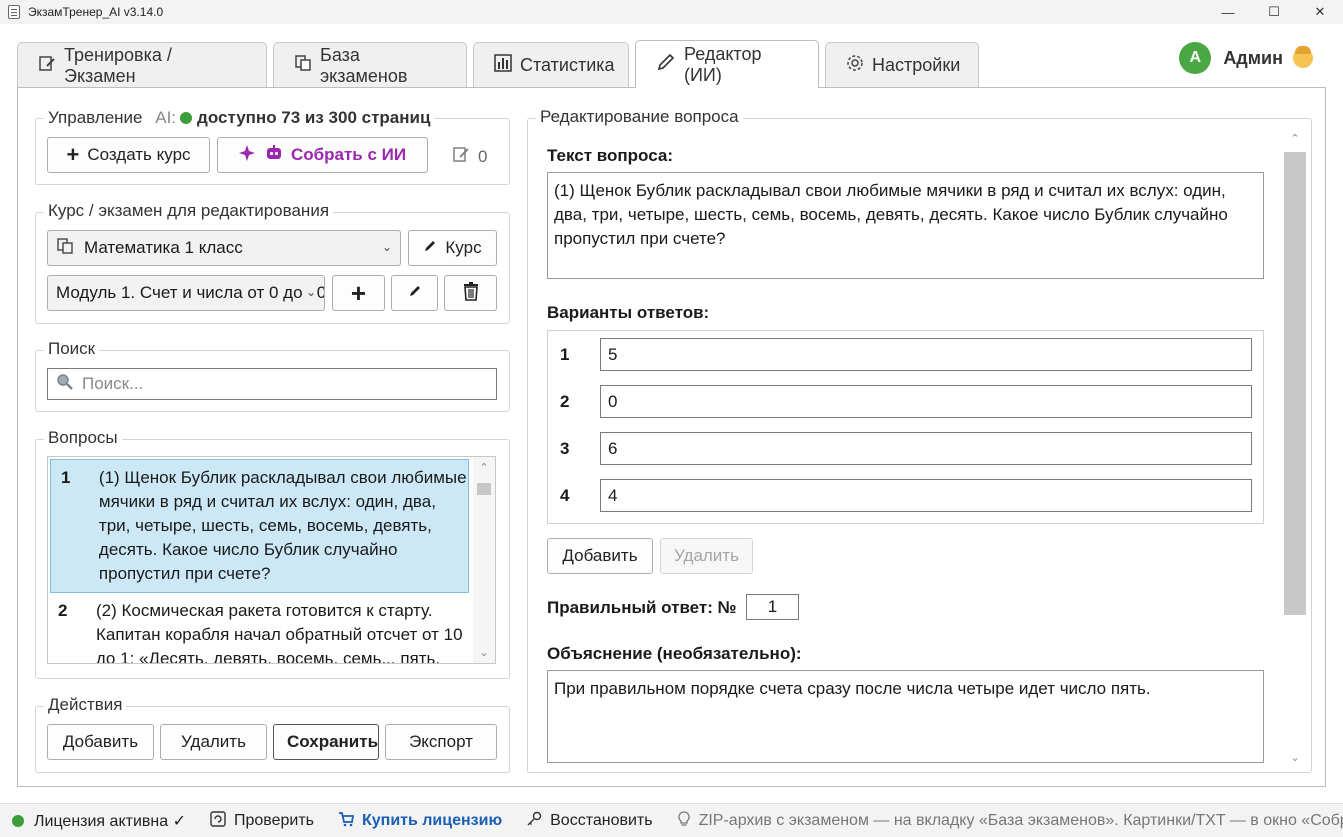 The image size is (1343, 837). Describe the element at coordinates (684, 820) in the screenshot. I see `lightbulb-icon` at that location.